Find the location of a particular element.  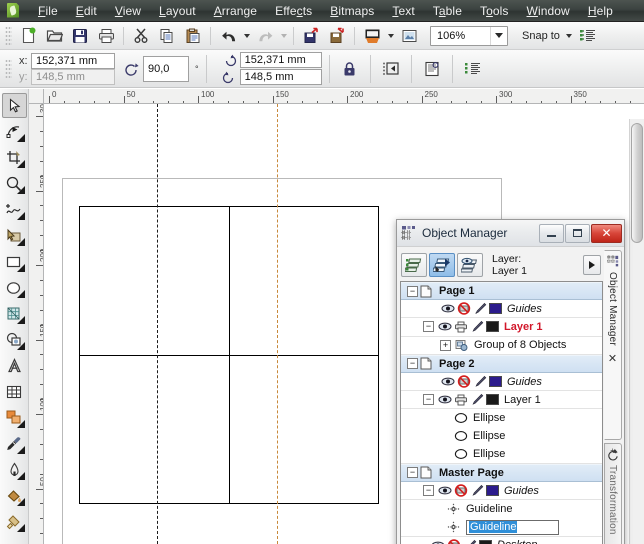

expander-guides-master: − is located at coordinates (428, 491).